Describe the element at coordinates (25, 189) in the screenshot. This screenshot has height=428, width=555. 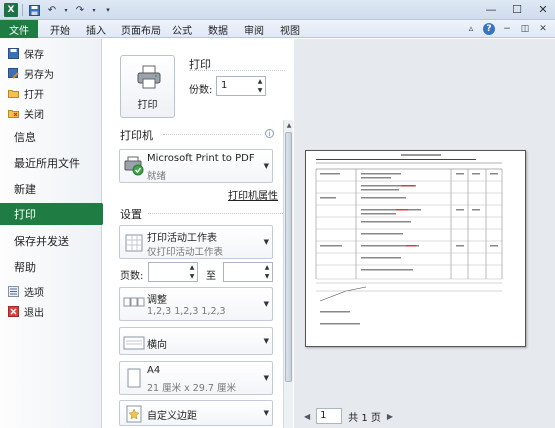
I see `nav-new: 新建` at that location.